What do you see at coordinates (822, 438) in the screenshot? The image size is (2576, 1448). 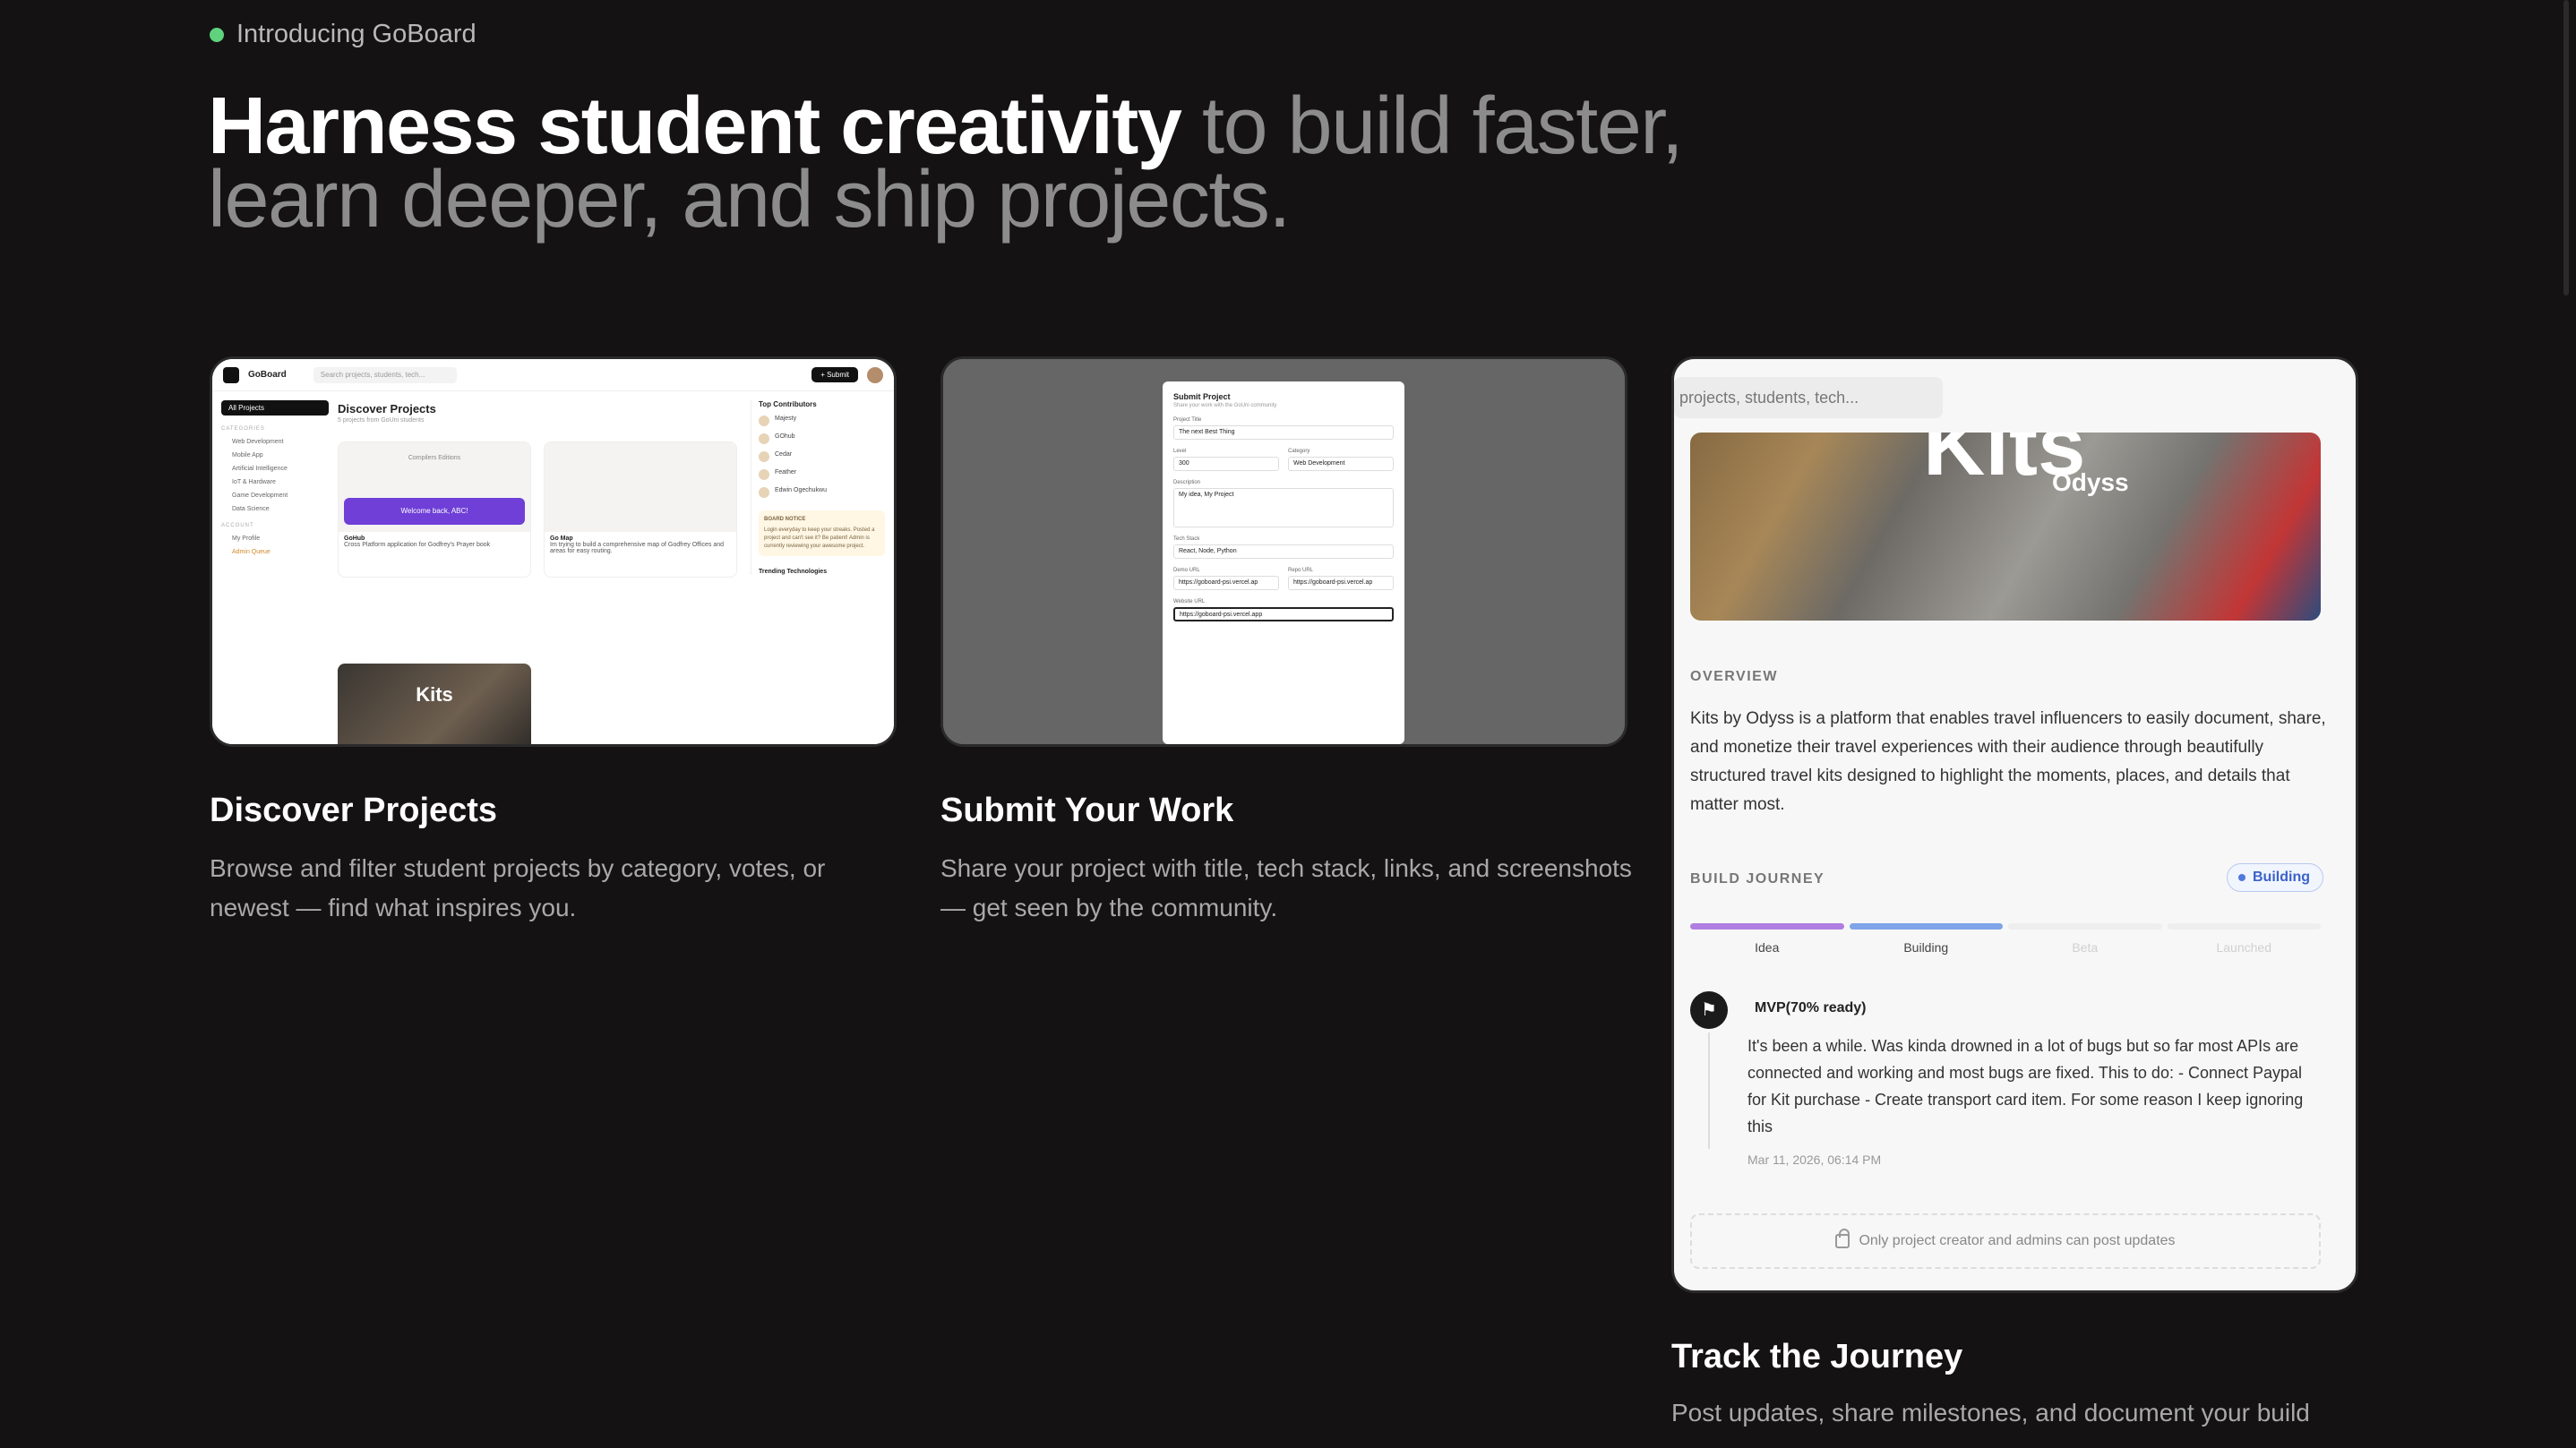 I see `contributor-item: GOhub` at bounding box center [822, 438].